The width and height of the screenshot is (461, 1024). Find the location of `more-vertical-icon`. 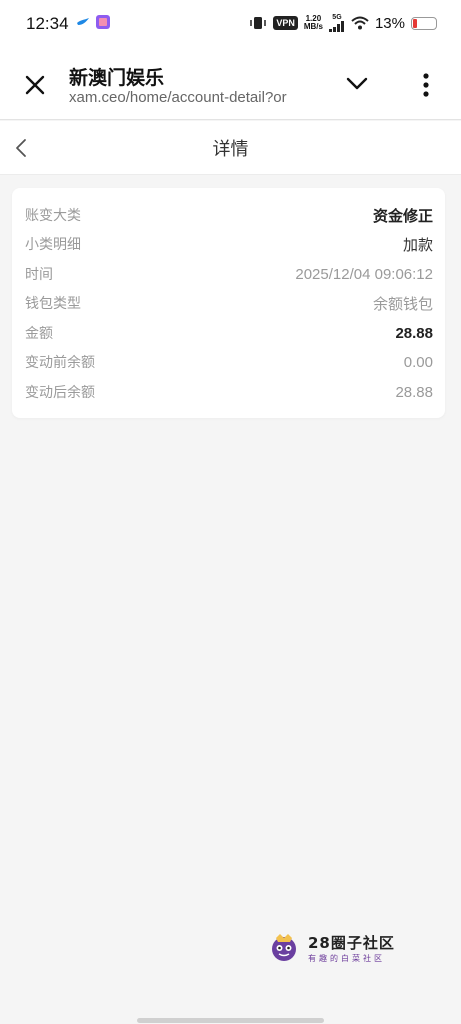

more-vertical-icon is located at coordinates (426, 86).